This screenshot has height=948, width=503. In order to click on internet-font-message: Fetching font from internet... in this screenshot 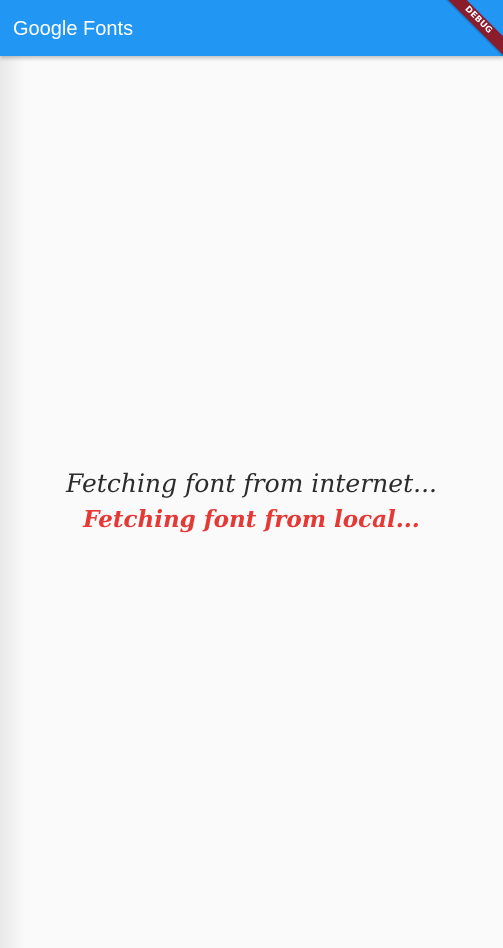, I will do `click(251, 483)`.